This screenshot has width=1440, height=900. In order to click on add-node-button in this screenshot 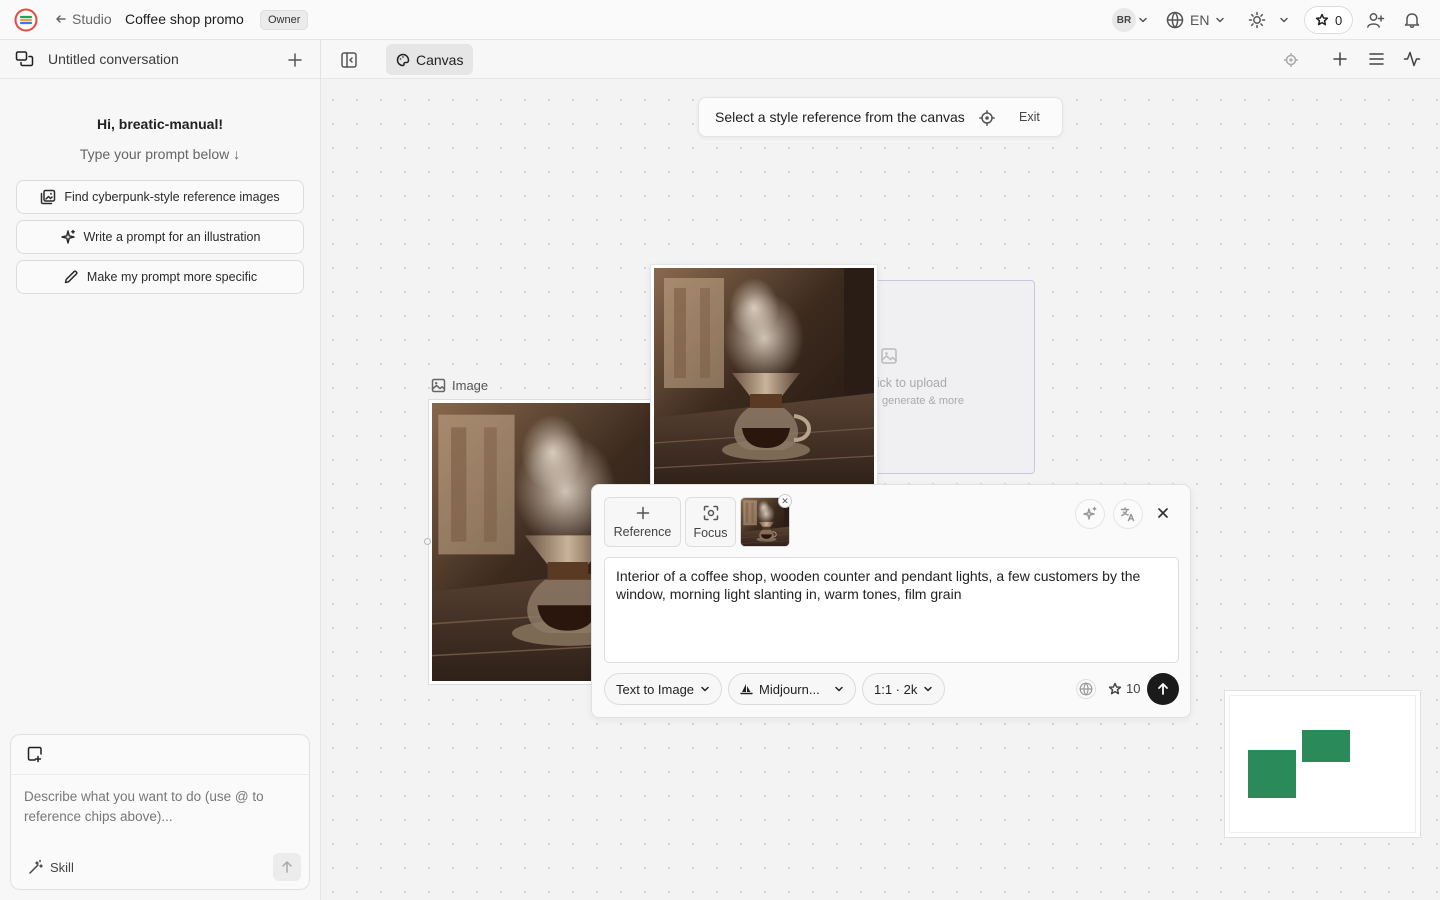, I will do `click(1340, 59)`.